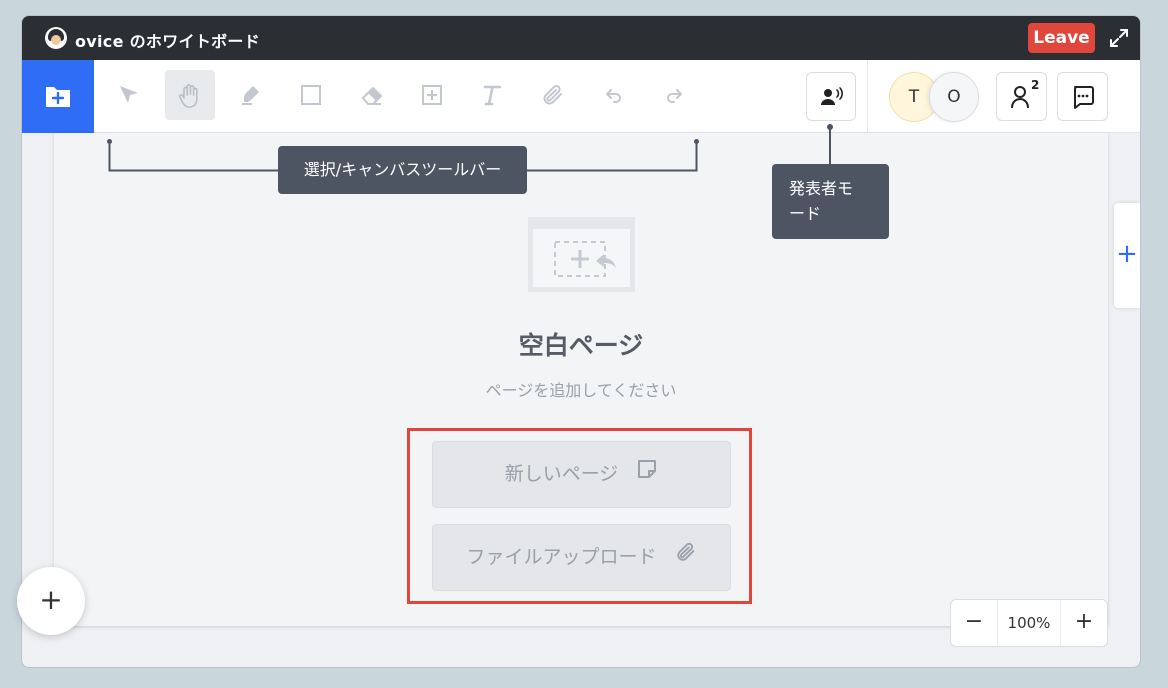 The image size is (1168, 688). What do you see at coordinates (647, 474) in the screenshot?
I see `note-icon` at bounding box center [647, 474].